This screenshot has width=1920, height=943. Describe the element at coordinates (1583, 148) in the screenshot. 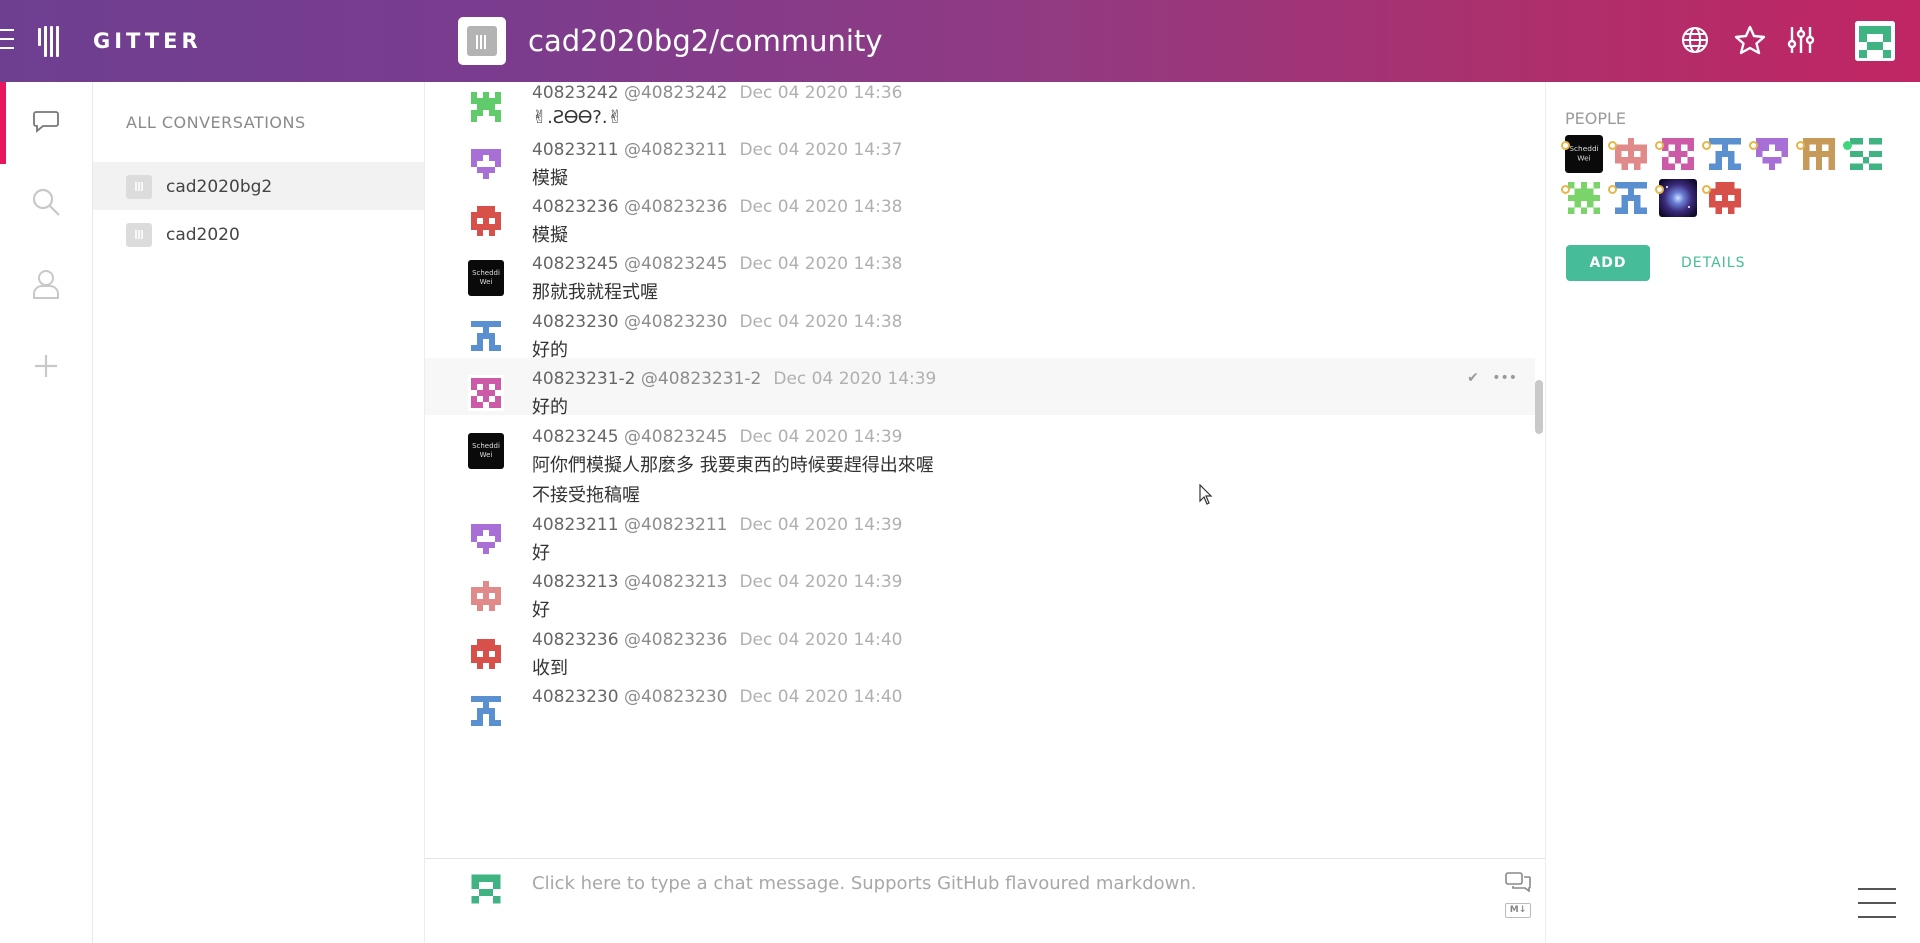

I see `svg-text: Scheddi` at that location.